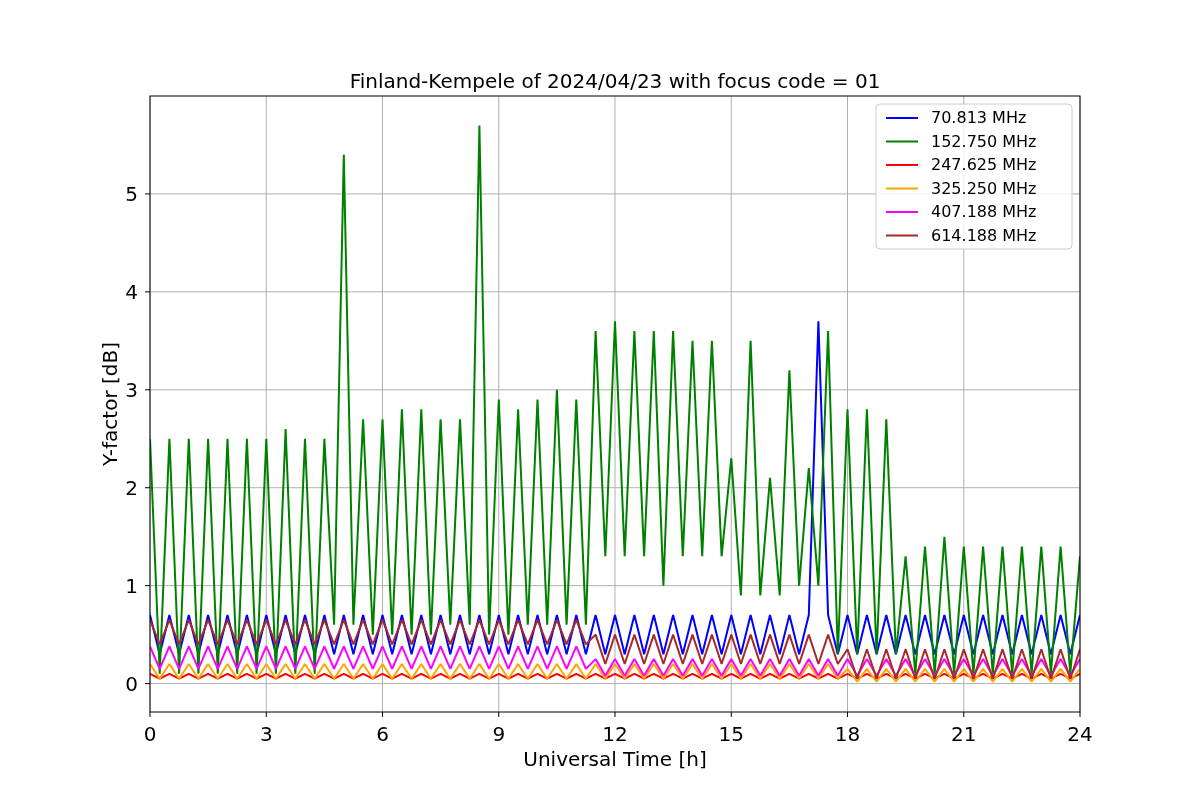 This screenshot has height=800, width=1200. Describe the element at coordinates (382, 734) in the screenshot. I see `x-tick-label: 6` at that location.